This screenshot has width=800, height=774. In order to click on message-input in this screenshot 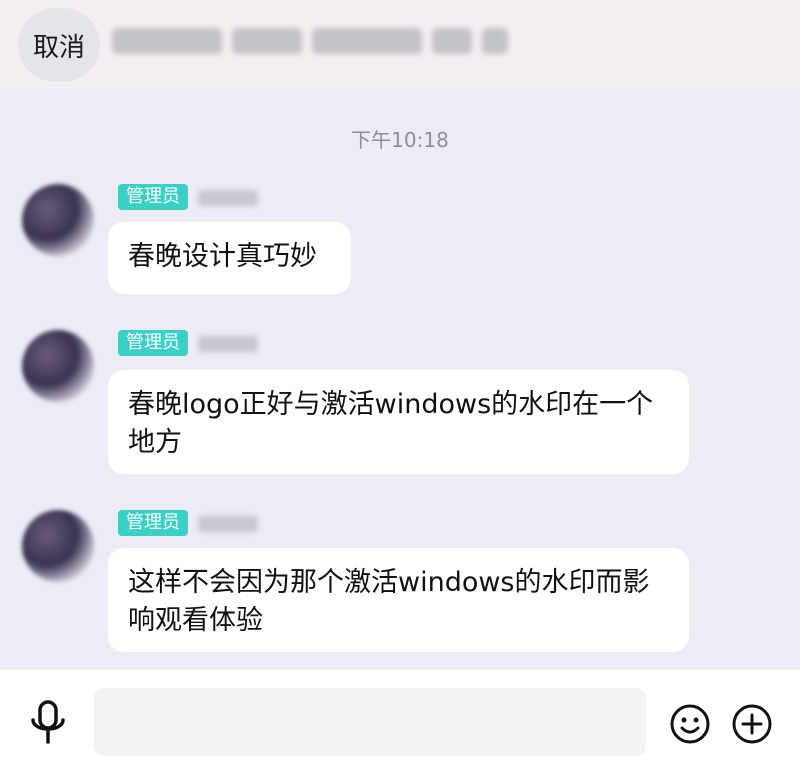, I will do `click(370, 722)`.